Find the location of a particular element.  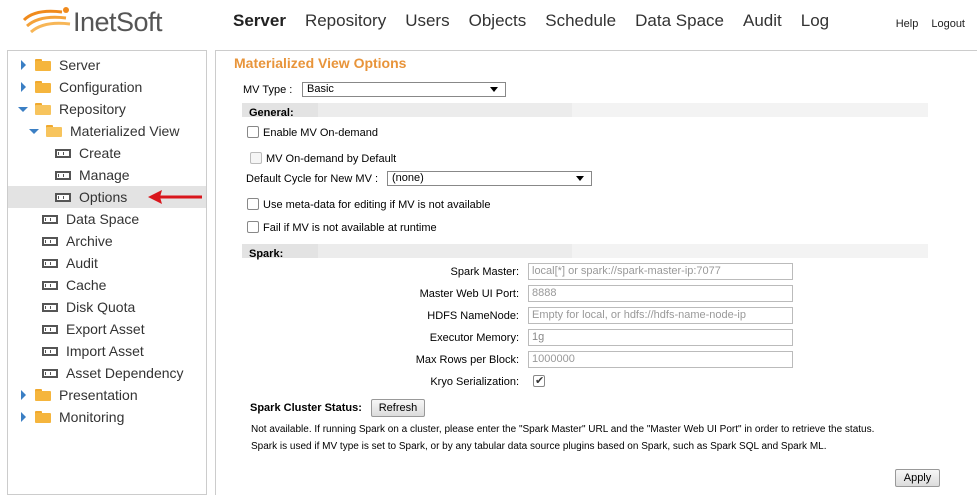

tree-item-label: Data Space is located at coordinates (103, 219).